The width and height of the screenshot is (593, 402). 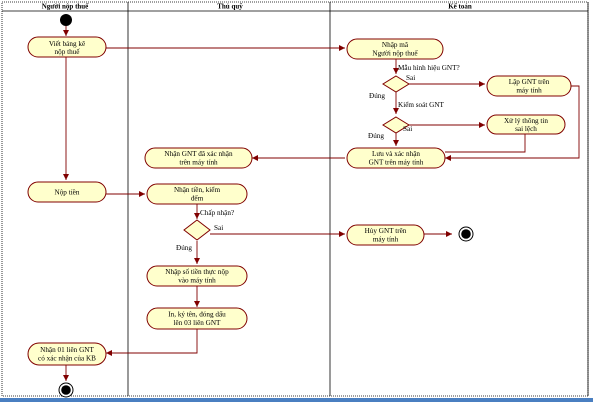 What do you see at coordinates (407, 129) in the screenshot?
I see `guard-sai-2: Sai` at bounding box center [407, 129].